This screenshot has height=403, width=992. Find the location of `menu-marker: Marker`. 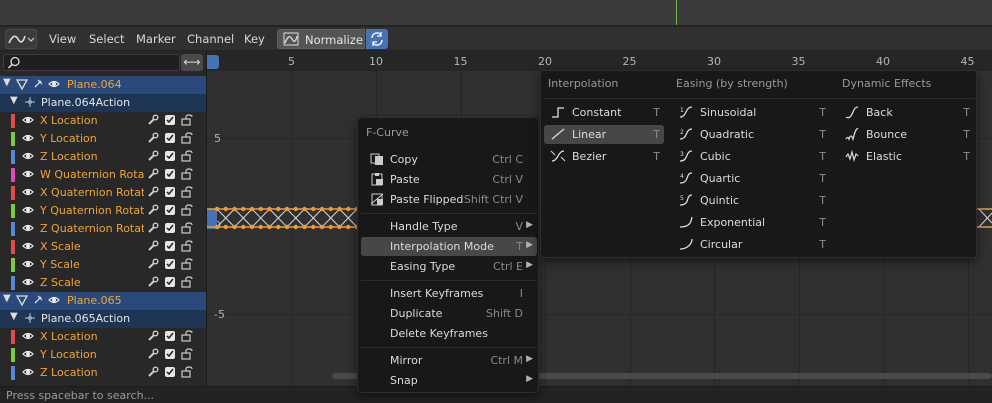

menu-marker: Marker is located at coordinates (156, 39).